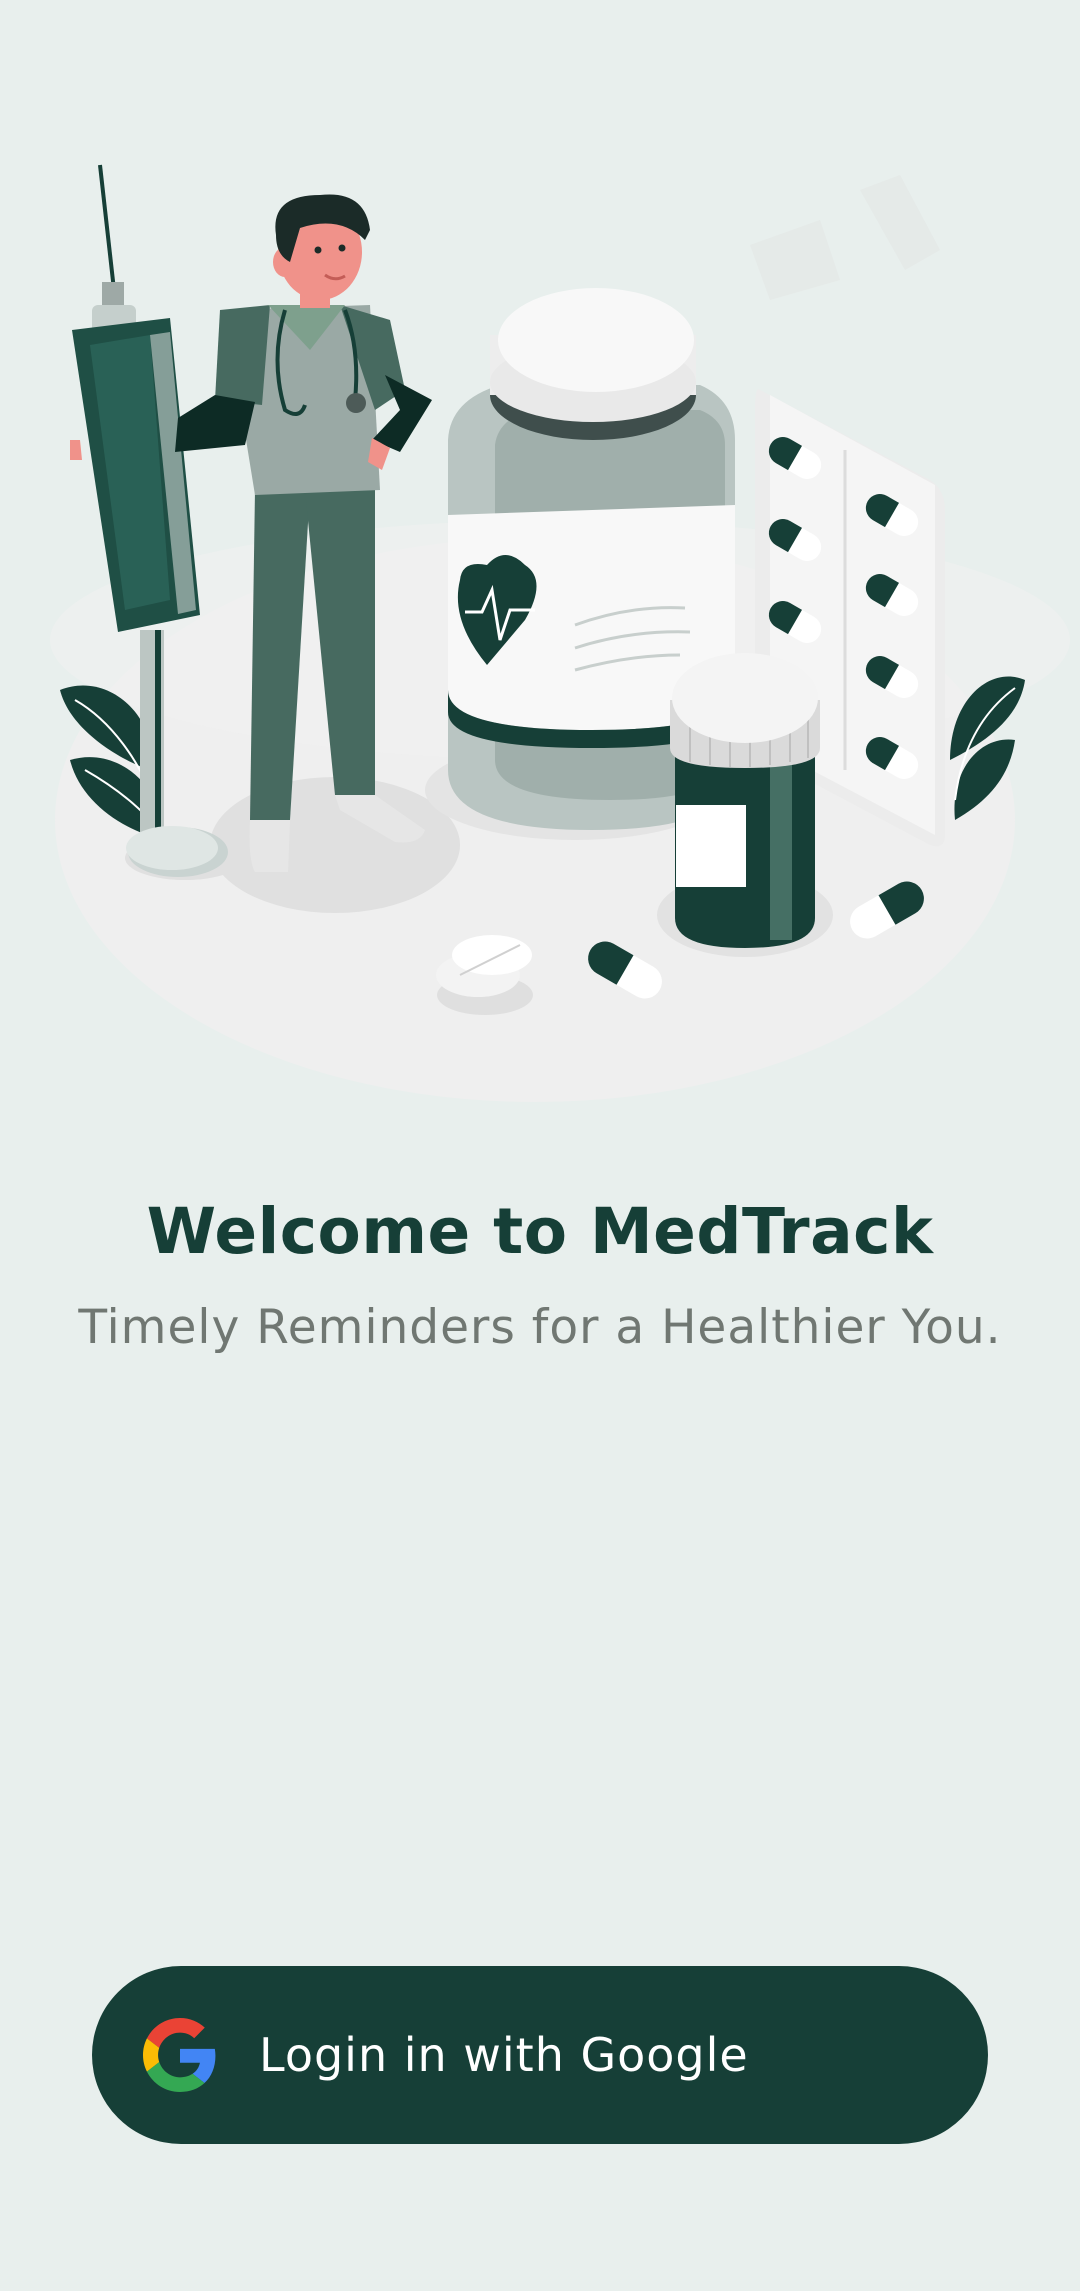 The height and width of the screenshot is (2291, 1080). Describe the element at coordinates (745, 800) in the screenshot. I see `small-medicine-bottle-graphic` at that location.